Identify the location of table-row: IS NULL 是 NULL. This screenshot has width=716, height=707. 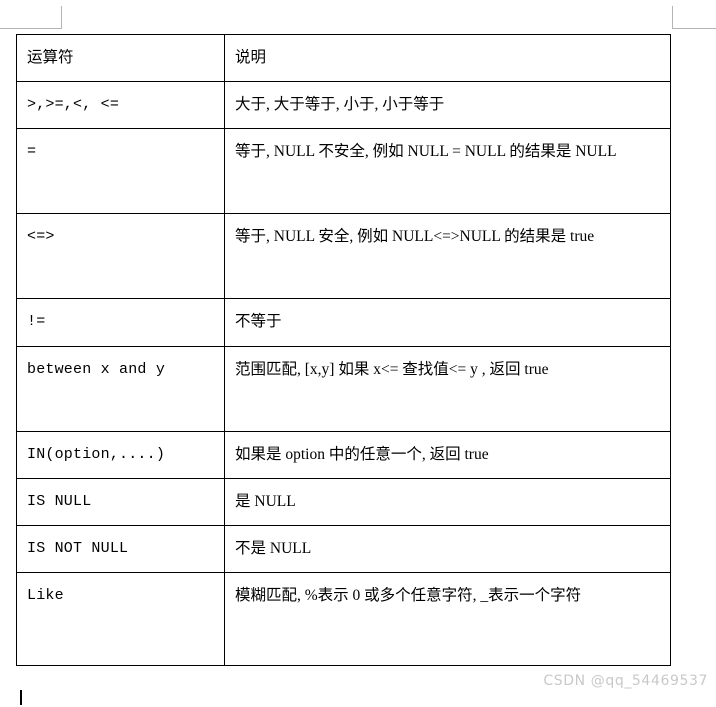
(343, 502).